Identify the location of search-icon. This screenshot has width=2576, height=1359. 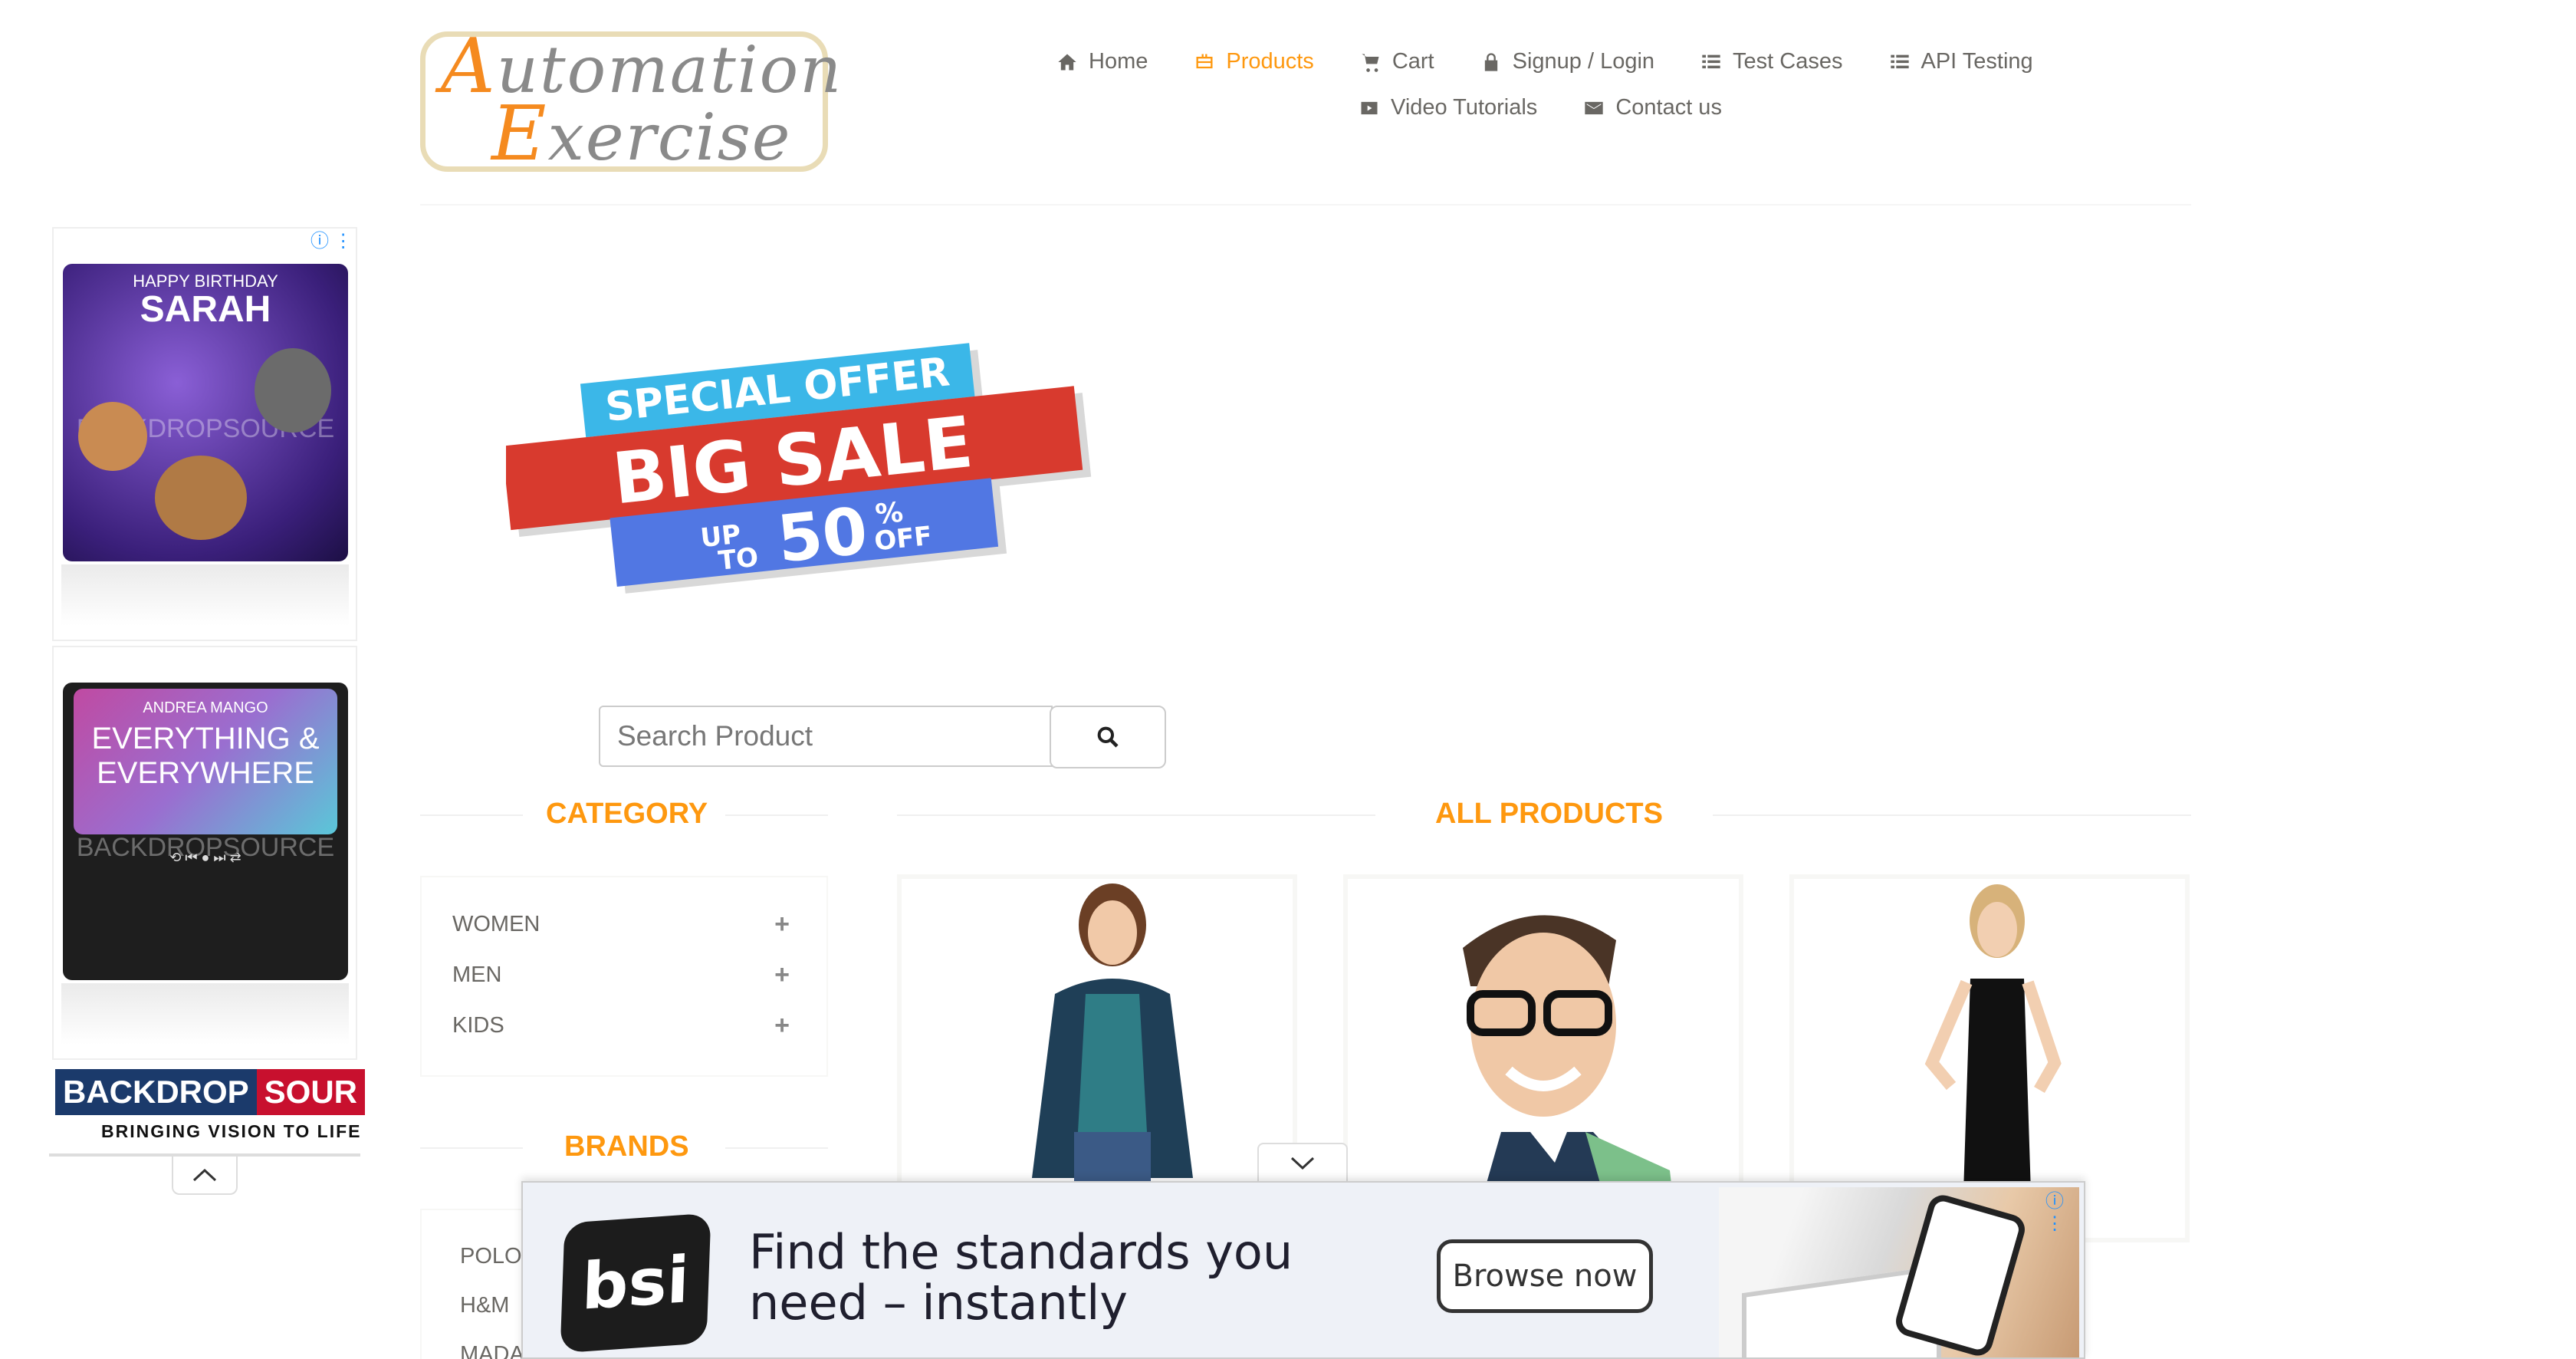
(1108, 737).